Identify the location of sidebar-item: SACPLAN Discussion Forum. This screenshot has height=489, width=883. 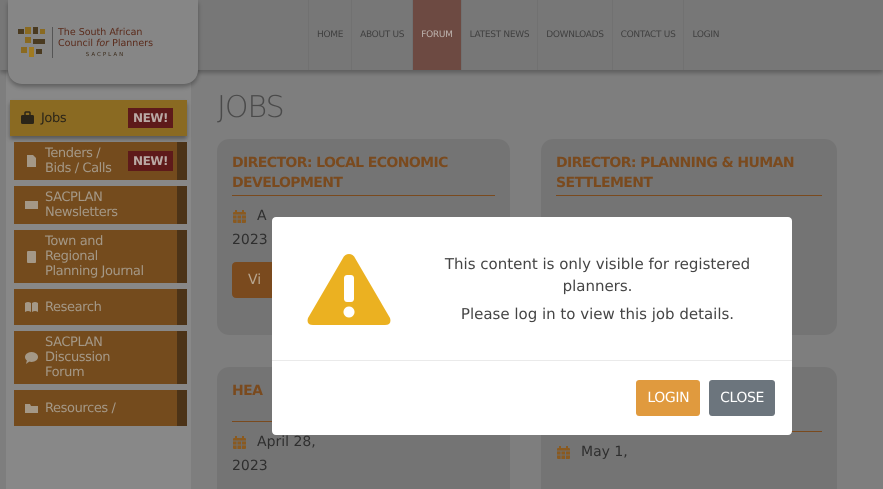
(100, 357).